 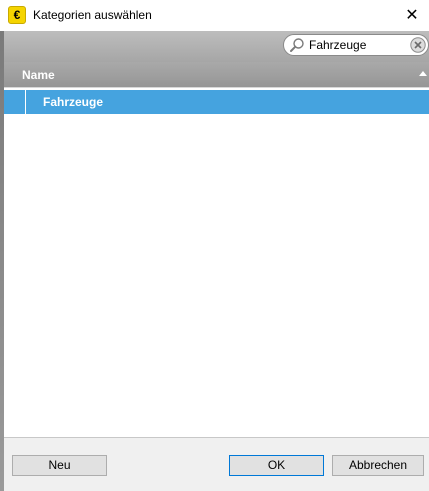 I want to click on list-item-label: Fahrzeuge, so click(x=73, y=102).